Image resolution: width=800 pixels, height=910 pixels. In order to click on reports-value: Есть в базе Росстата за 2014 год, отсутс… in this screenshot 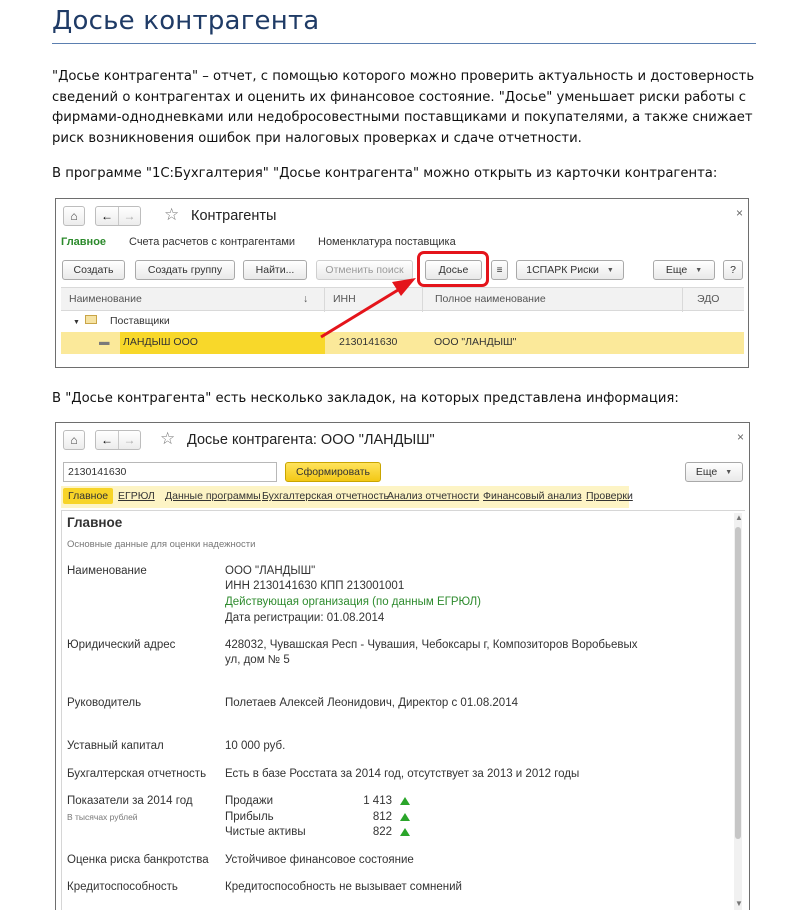, I will do `click(402, 774)`.